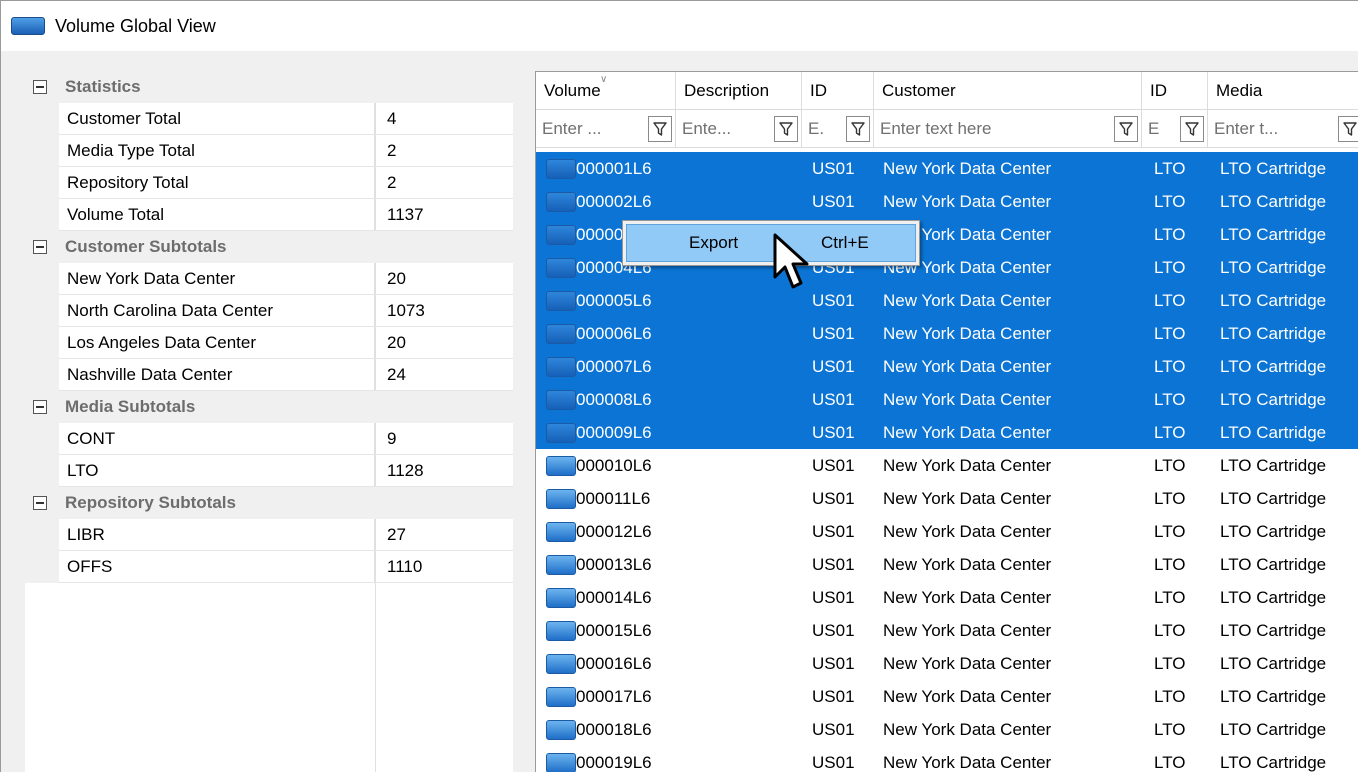 This screenshot has width=1370, height=782. I want to click on column-header: Media, so click(1283, 91).